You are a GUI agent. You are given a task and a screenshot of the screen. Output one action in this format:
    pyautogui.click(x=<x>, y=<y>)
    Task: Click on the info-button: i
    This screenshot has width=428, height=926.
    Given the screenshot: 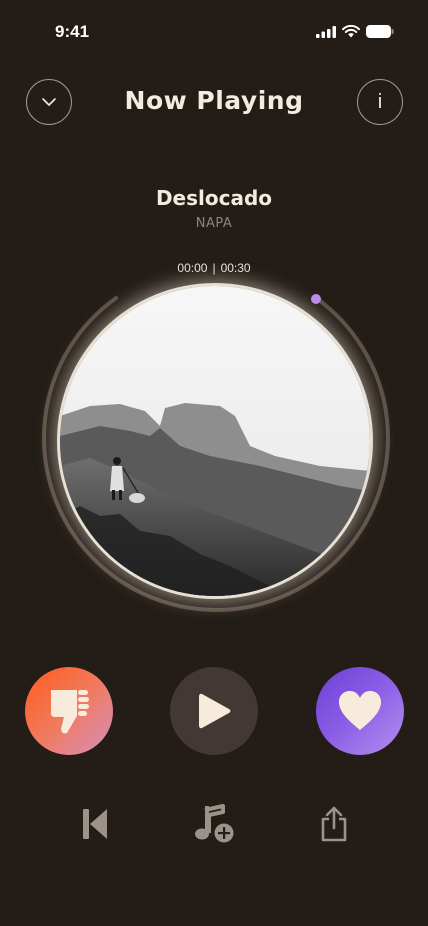 What is the action you would take?
    pyautogui.click(x=380, y=102)
    